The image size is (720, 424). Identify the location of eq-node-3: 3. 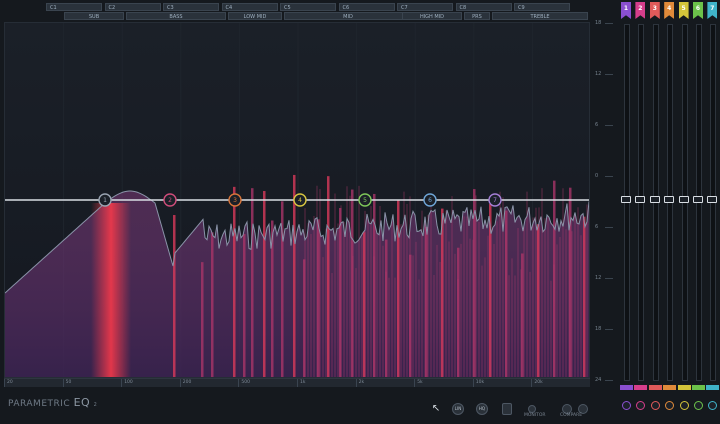
(235, 200).